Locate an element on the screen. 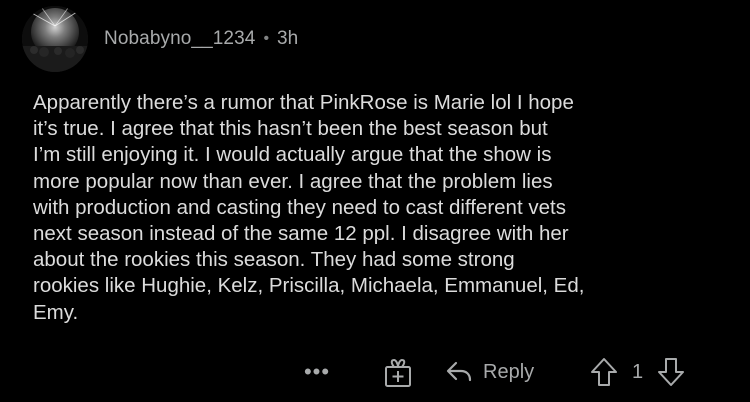 The image size is (750, 402). username: Nobabyno__1234 is located at coordinates (179, 39).